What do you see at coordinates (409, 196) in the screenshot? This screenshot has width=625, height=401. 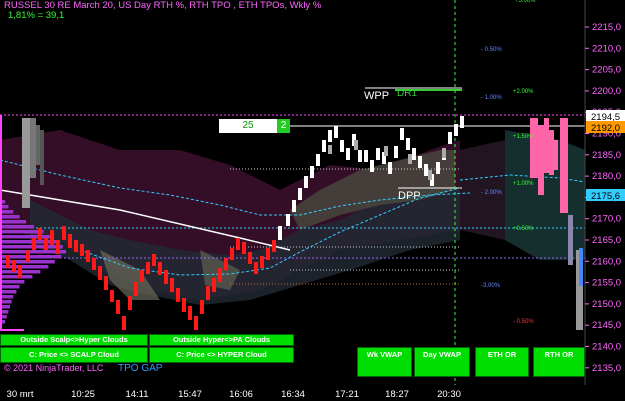 I see `level-label: DPP` at bounding box center [409, 196].